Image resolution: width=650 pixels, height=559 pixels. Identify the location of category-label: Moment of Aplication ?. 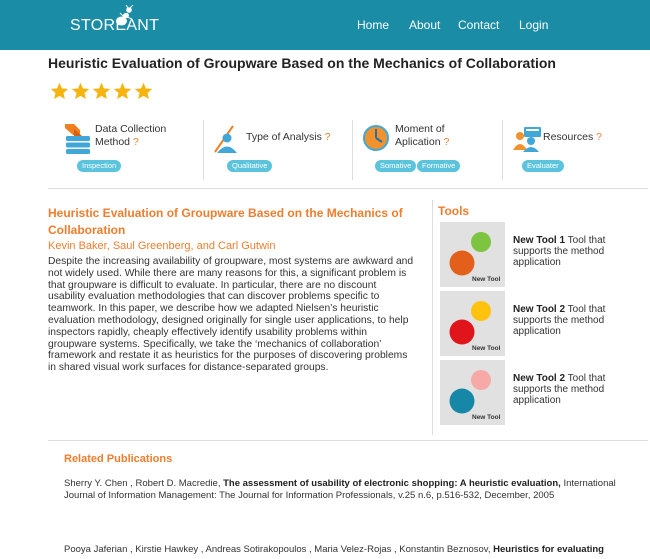
(422, 136).